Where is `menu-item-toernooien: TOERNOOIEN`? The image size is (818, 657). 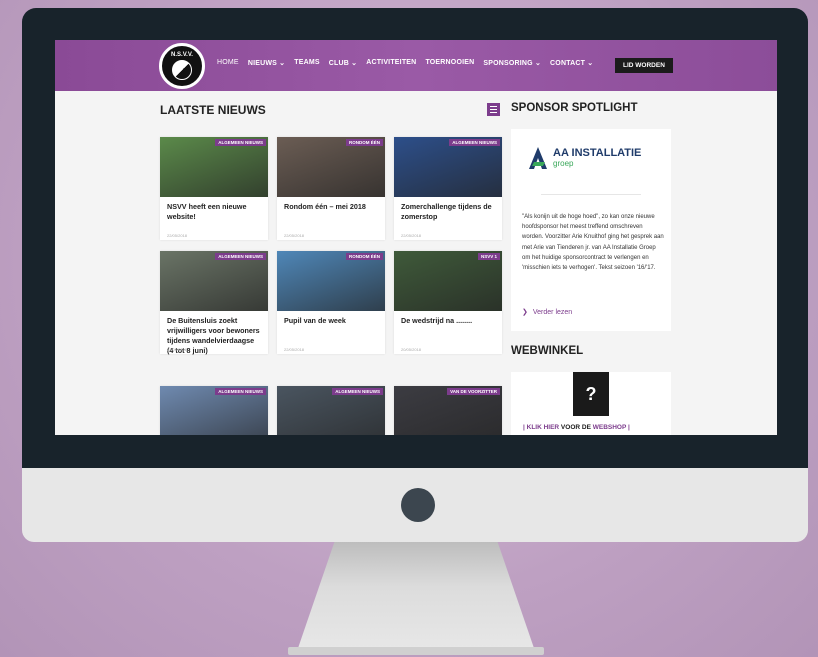
menu-item-toernooien: TOERNOOIEN is located at coordinates (449, 63).